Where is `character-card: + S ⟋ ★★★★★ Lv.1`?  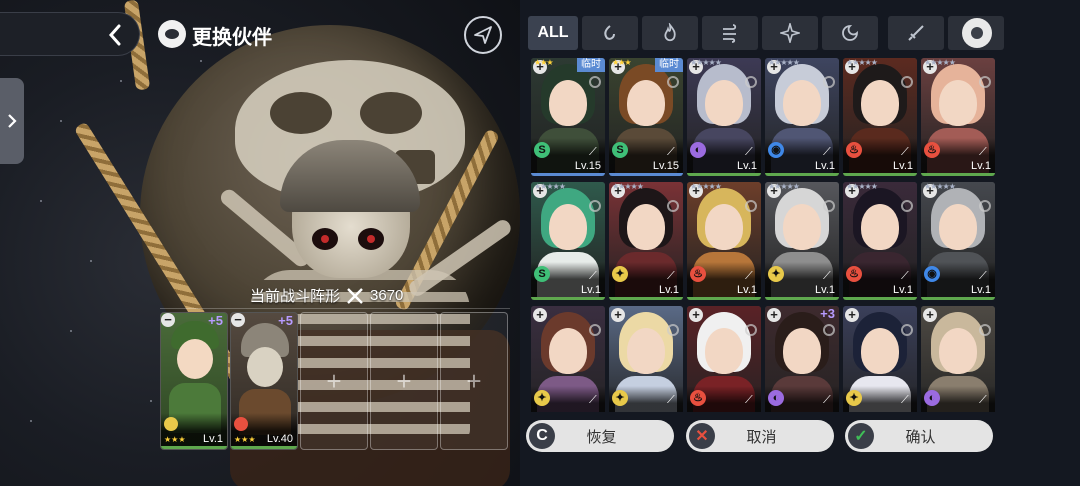 character-card: + S ⟋ ★★★★★ Lv.1 is located at coordinates (568, 241).